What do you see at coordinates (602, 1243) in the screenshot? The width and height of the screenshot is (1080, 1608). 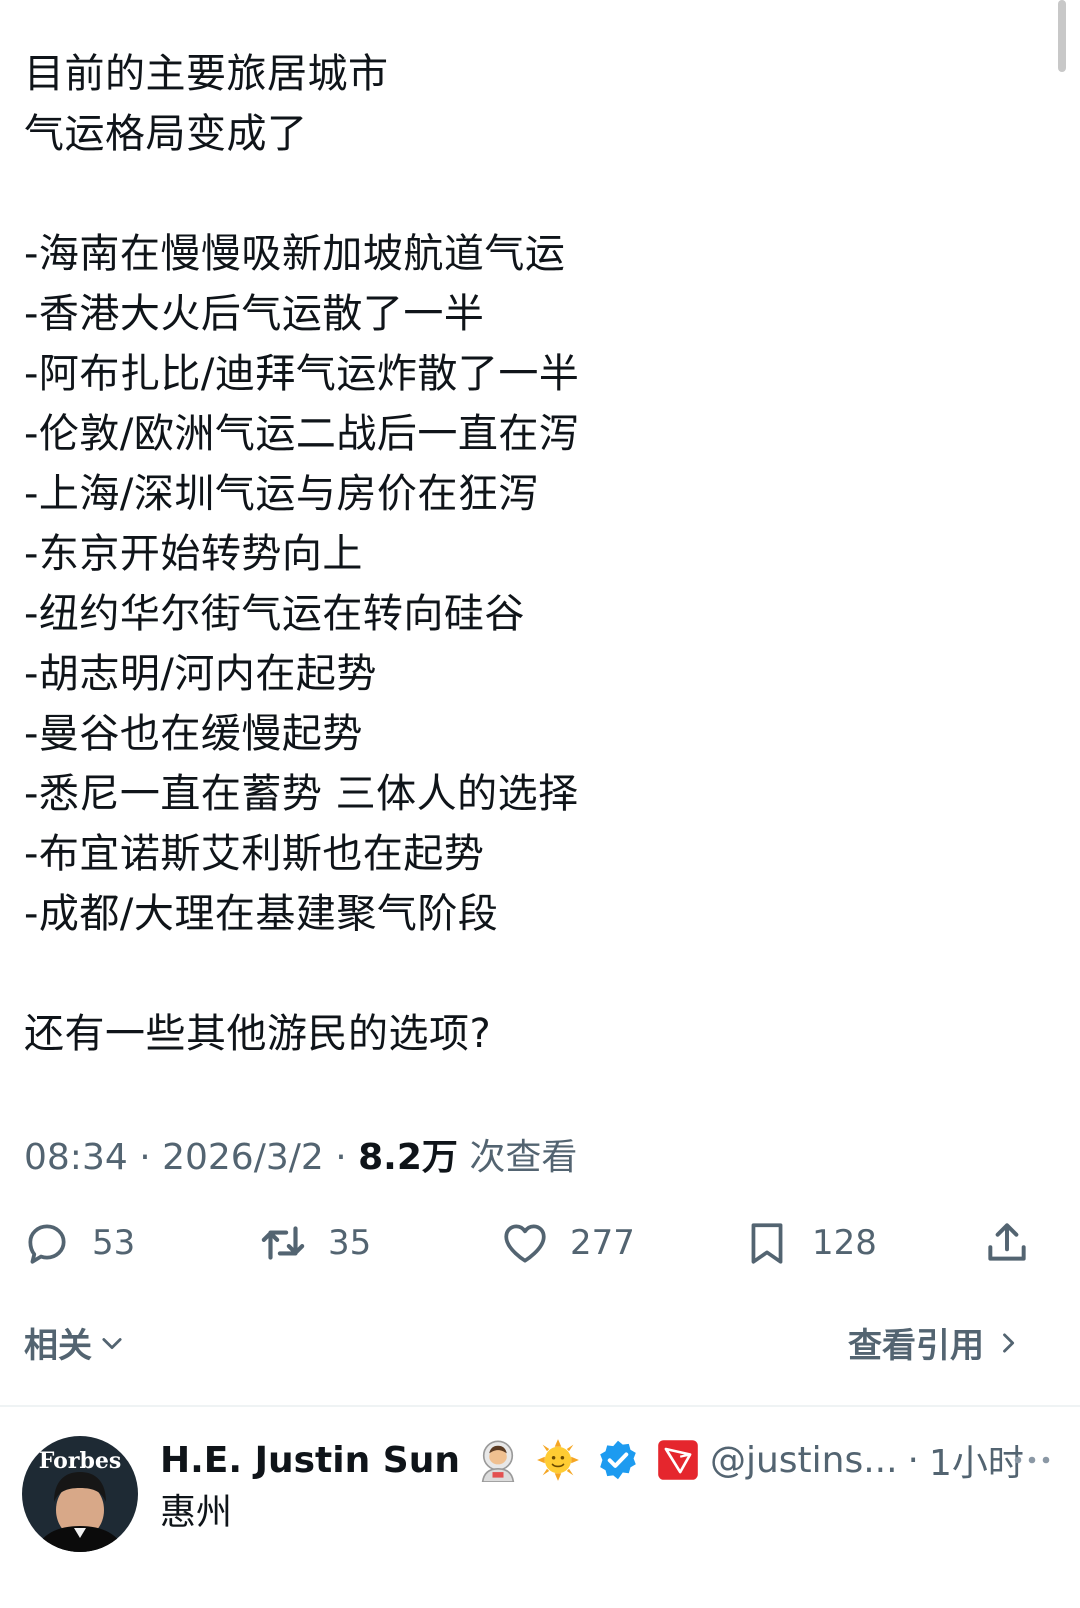 I see `like-count: 277` at bounding box center [602, 1243].